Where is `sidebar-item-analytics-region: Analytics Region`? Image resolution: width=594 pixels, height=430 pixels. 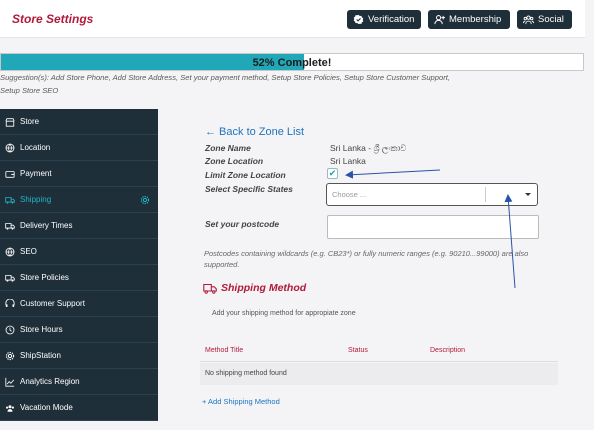 sidebar-item-analytics-region: Analytics Region is located at coordinates (79, 382).